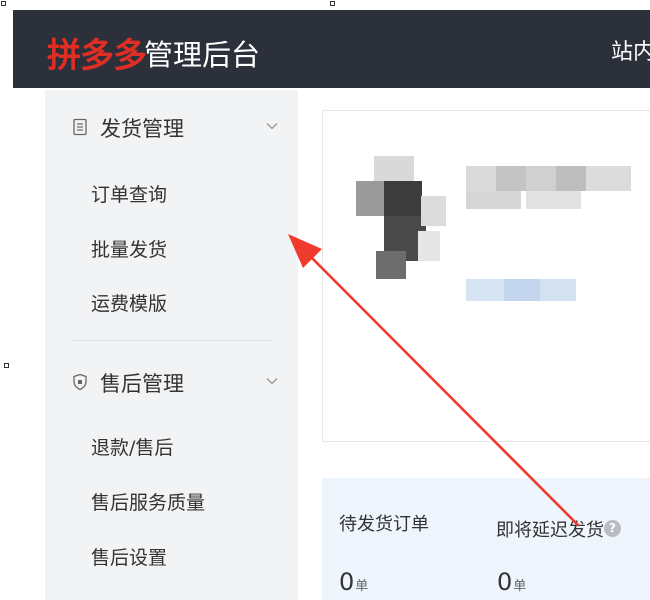 The width and height of the screenshot is (650, 600). What do you see at coordinates (148, 501) in the screenshot?
I see `sidebar-item-service-quality: 售后服务质量` at bounding box center [148, 501].